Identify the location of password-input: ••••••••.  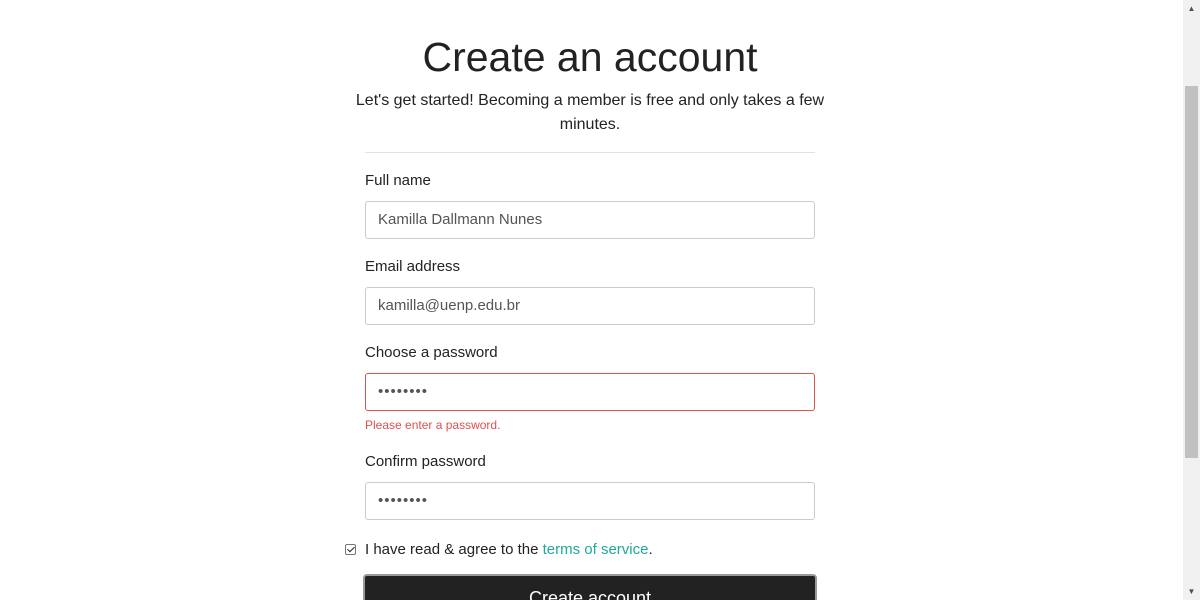
(590, 392).